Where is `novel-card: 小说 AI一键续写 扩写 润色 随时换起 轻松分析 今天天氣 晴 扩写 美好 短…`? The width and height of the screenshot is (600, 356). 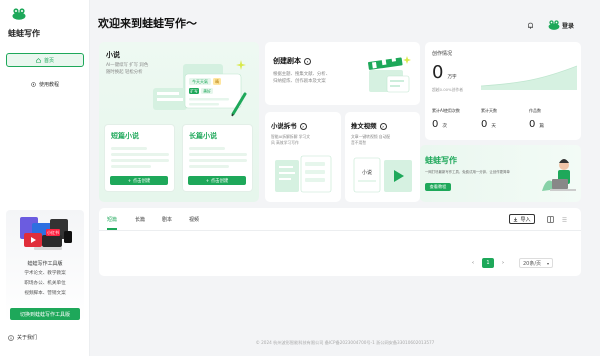
novel-card: 小说 AI一键续写 扩写 润色 随时换起 轻松分析 今天天氣 晴 扩写 美好 短… is located at coordinates (179, 122).